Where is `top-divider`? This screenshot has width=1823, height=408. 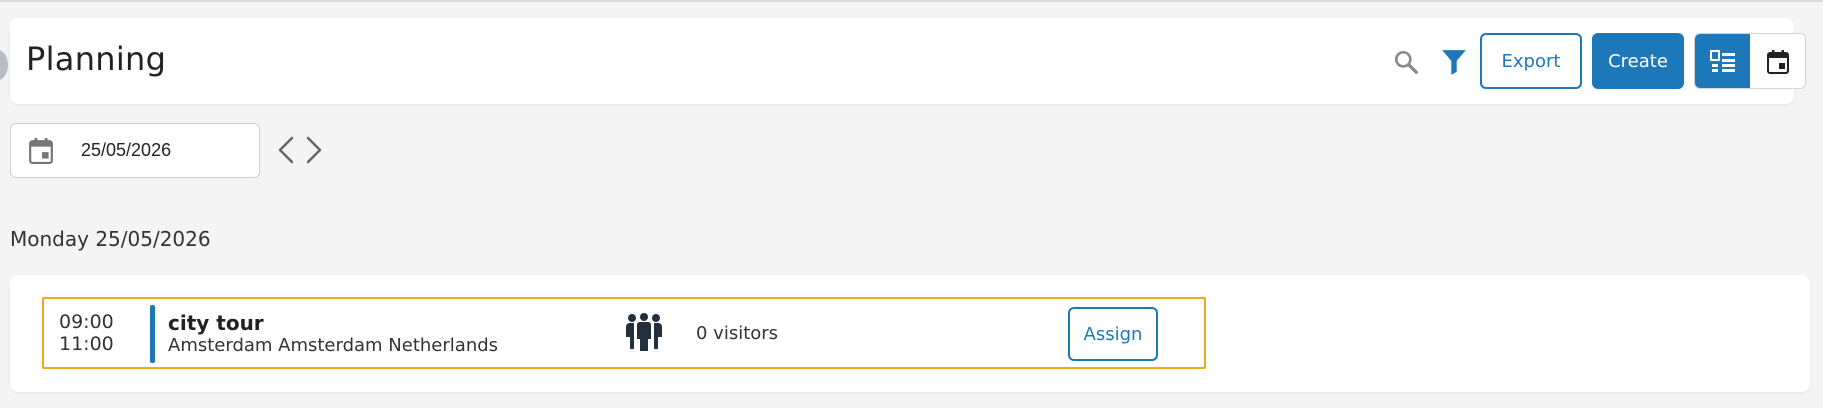
top-divider is located at coordinates (911, 1).